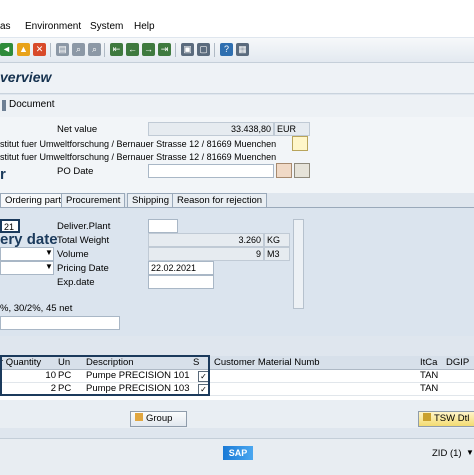 The image size is (474, 475). I want to click on application-toolbar: Document, so click(237, 106).